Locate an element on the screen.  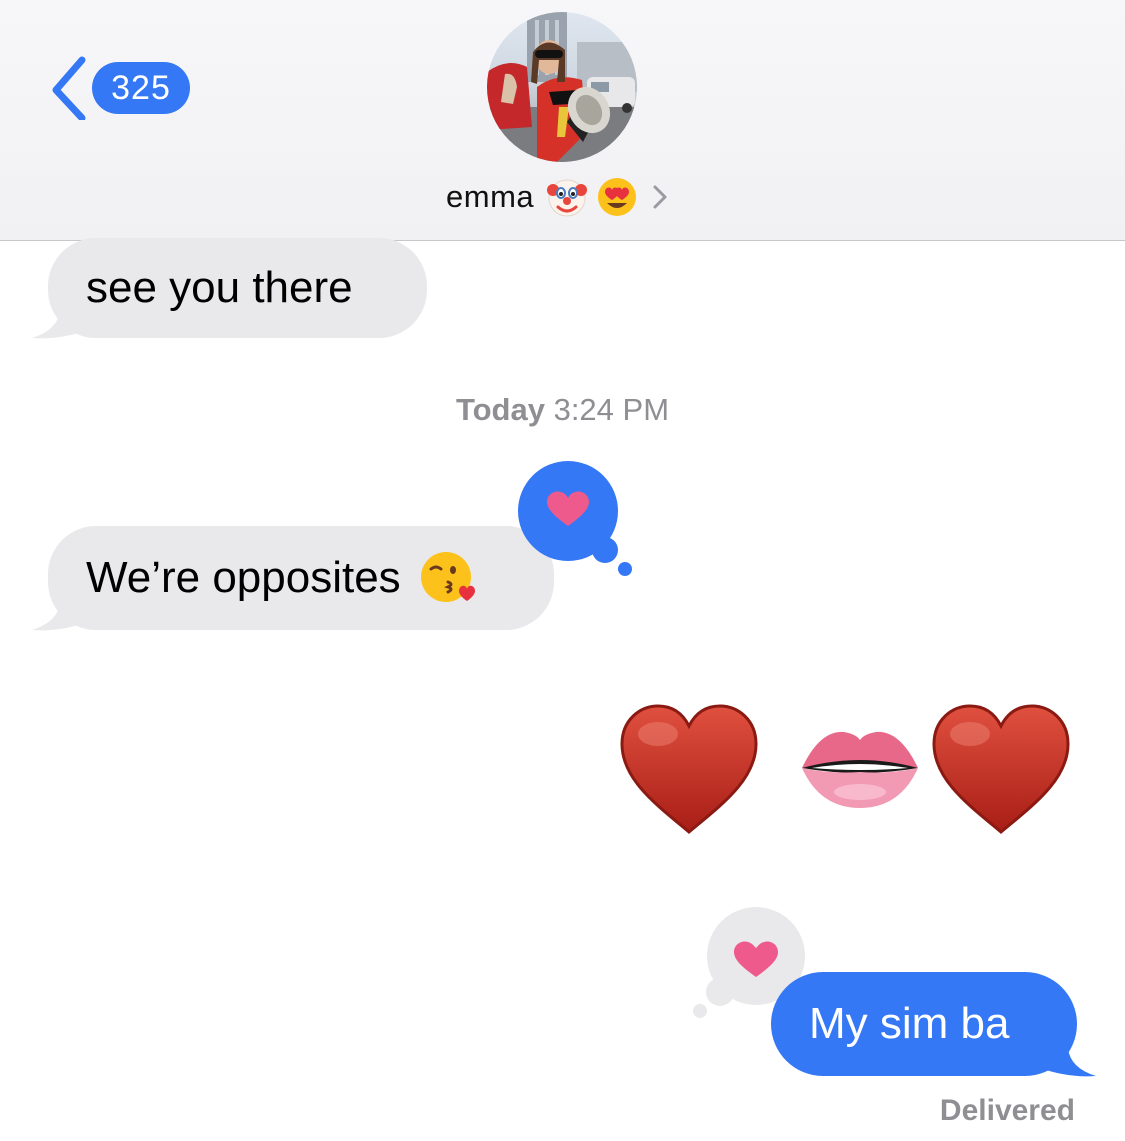
big-emoji-message is located at coordinates (845, 770).